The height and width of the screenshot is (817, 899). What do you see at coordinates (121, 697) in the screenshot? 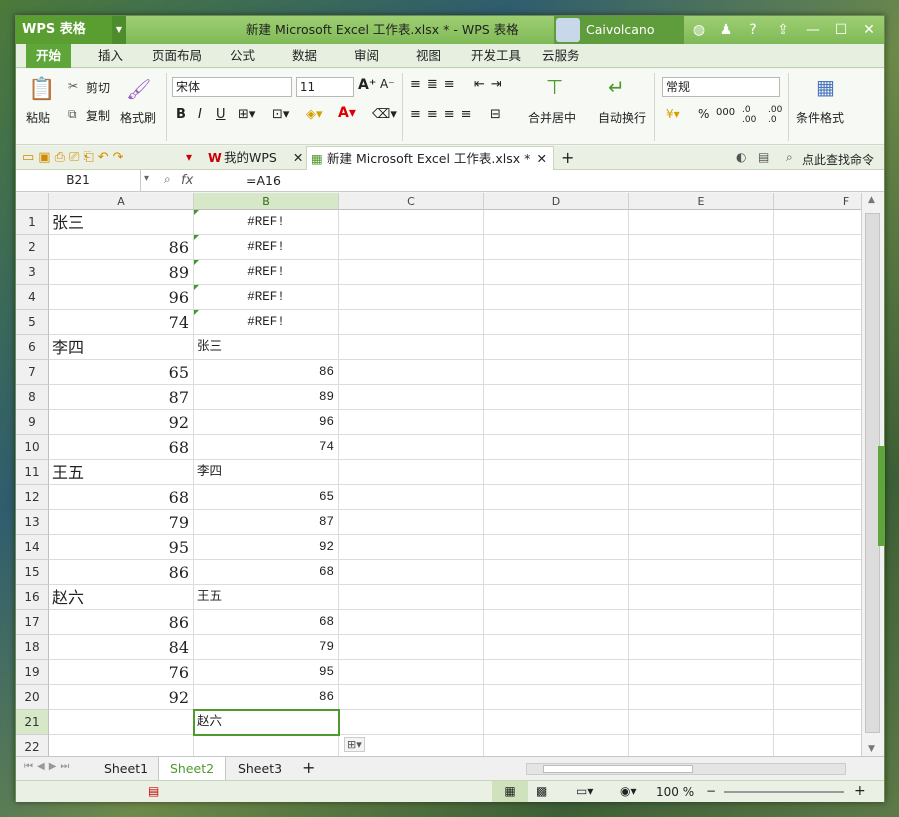
I see `cell: 92` at bounding box center [121, 697].